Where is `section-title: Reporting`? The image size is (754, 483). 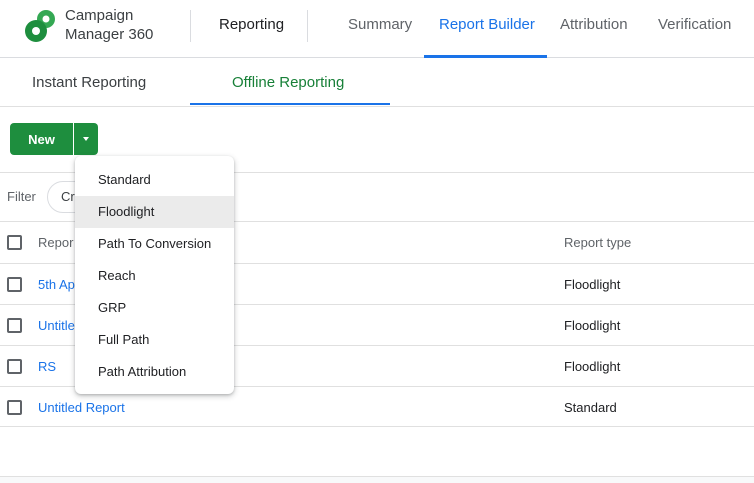
section-title: Reporting is located at coordinates (251, 24).